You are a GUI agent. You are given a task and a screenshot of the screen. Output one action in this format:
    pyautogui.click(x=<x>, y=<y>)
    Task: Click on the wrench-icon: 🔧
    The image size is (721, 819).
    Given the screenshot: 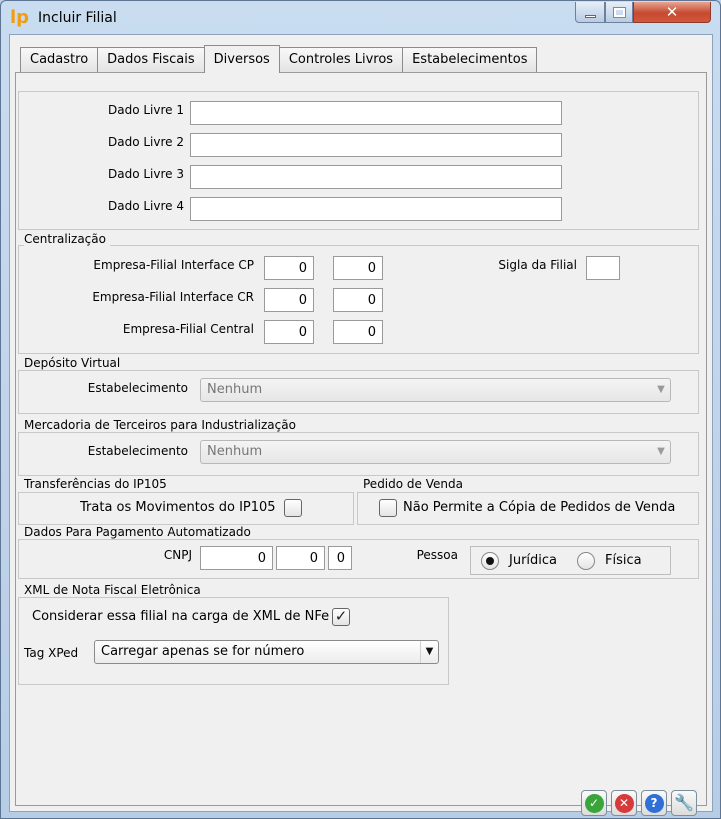 What is the action you would take?
    pyautogui.click(x=684, y=802)
    